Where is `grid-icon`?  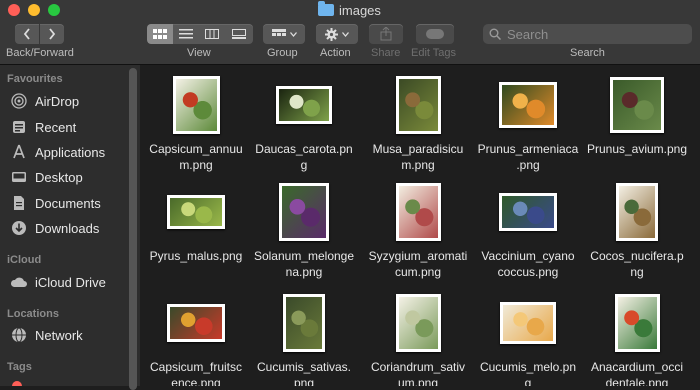
grid-icon is located at coordinates (160, 34).